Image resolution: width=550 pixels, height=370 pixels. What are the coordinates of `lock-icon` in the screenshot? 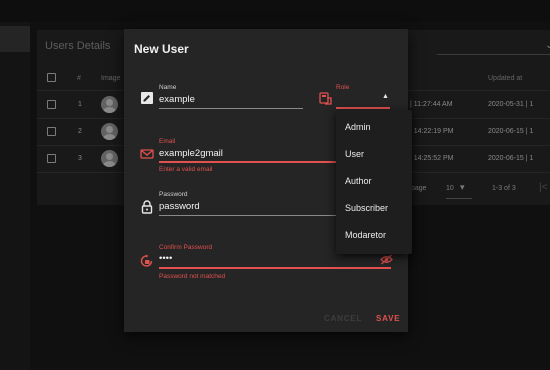 It's located at (147, 207).